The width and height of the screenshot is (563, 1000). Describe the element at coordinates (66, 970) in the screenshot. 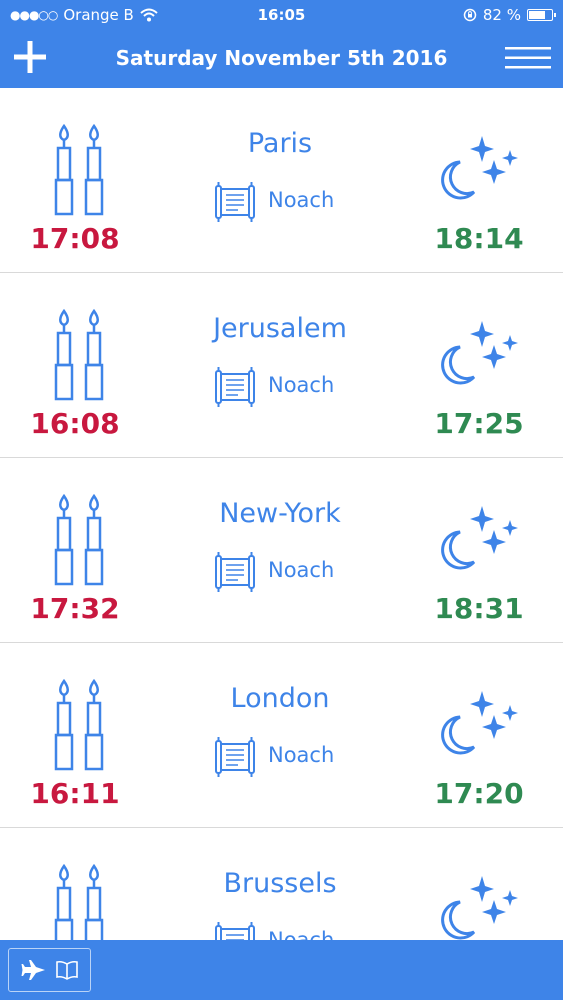

I see `book-icon` at that location.